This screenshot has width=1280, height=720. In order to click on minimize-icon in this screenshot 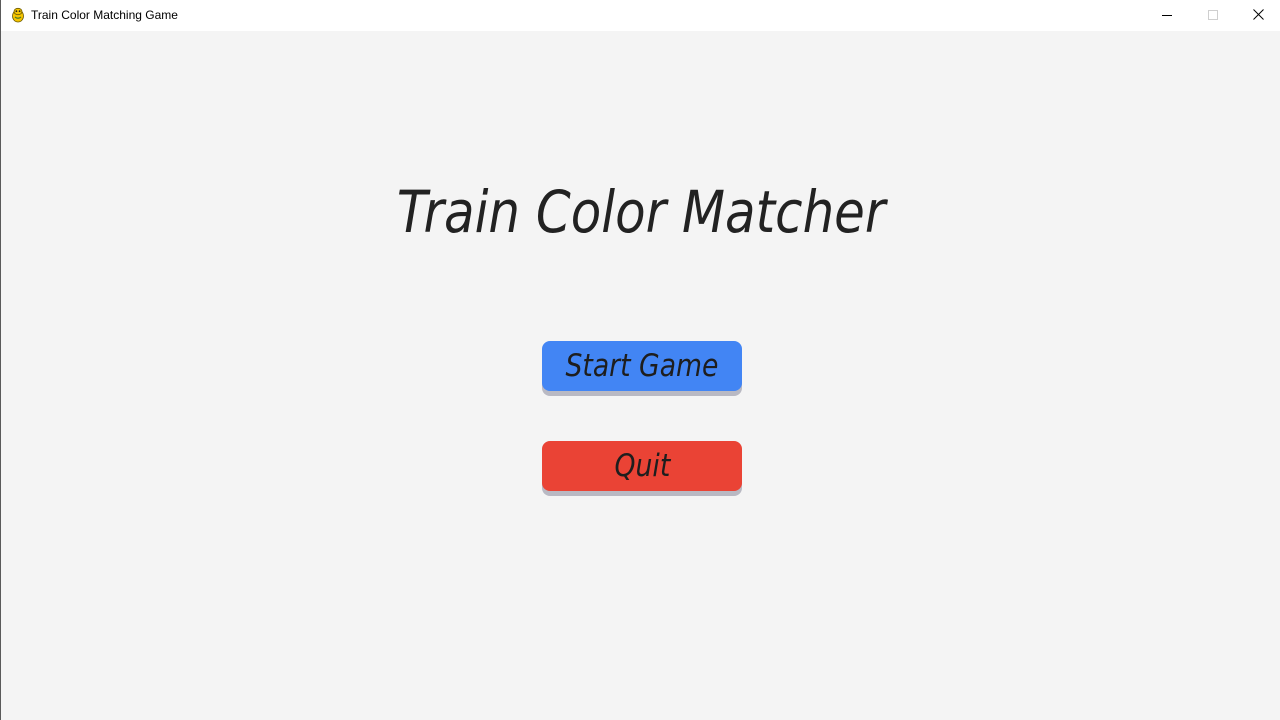, I will do `click(1167, 16)`.